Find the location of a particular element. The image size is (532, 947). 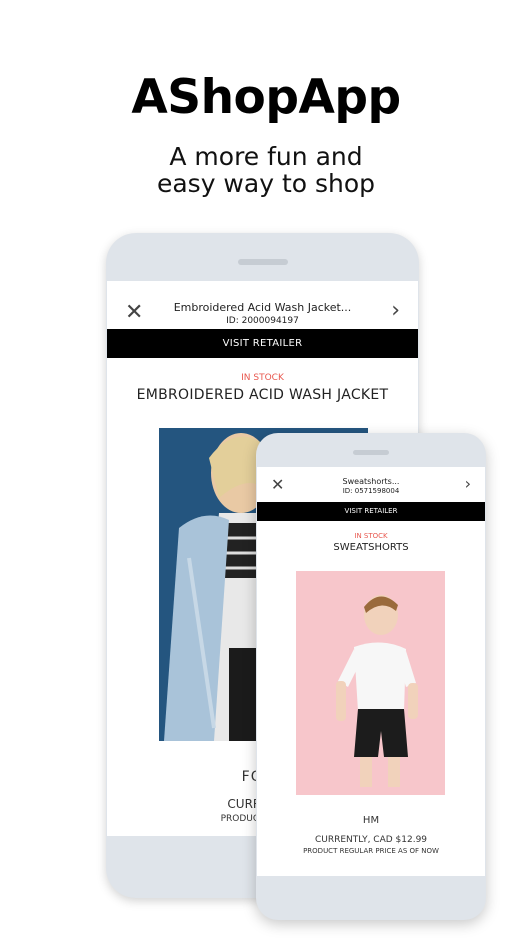

tagline-line-2: easy way to shop is located at coordinates (266, 183).